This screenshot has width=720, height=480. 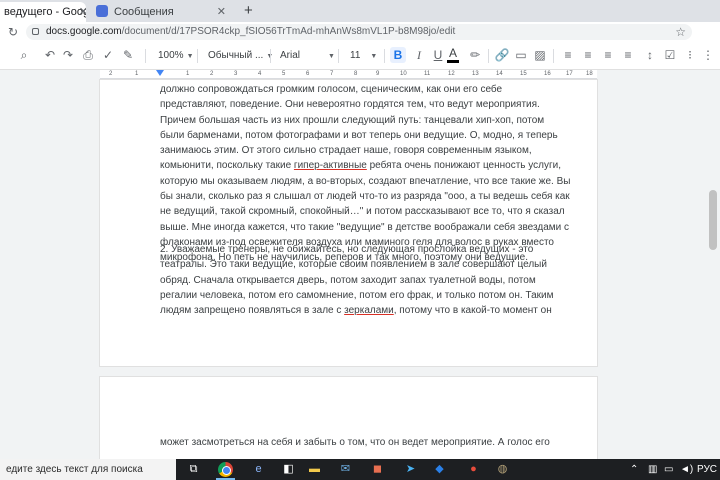 I want to click on misspelled-word: гипер-активные, so click(x=330, y=165).